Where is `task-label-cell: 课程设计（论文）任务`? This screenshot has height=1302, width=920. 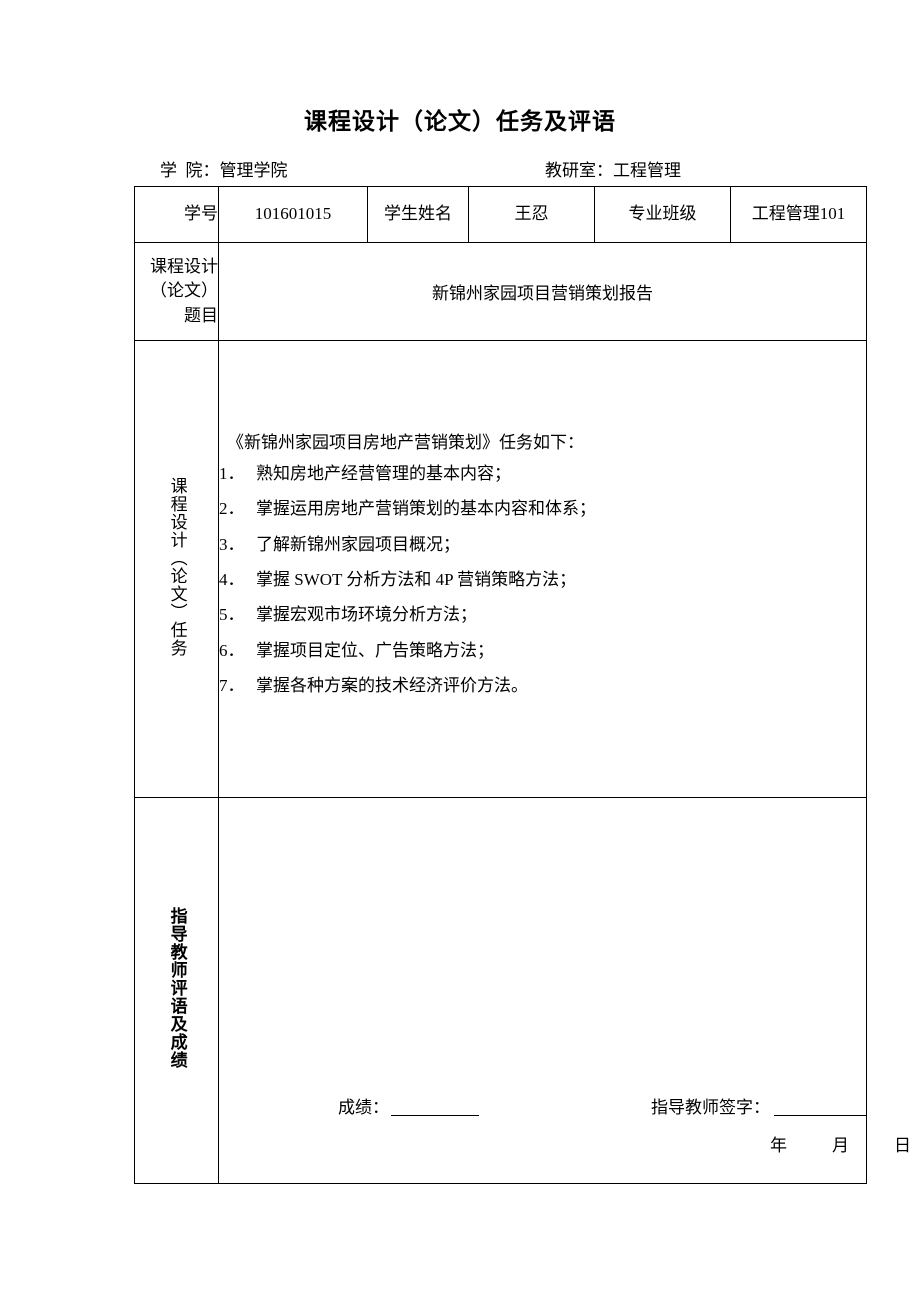 task-label-cell: 课程设计（论文）任务 is located at coordinates (176, 569).